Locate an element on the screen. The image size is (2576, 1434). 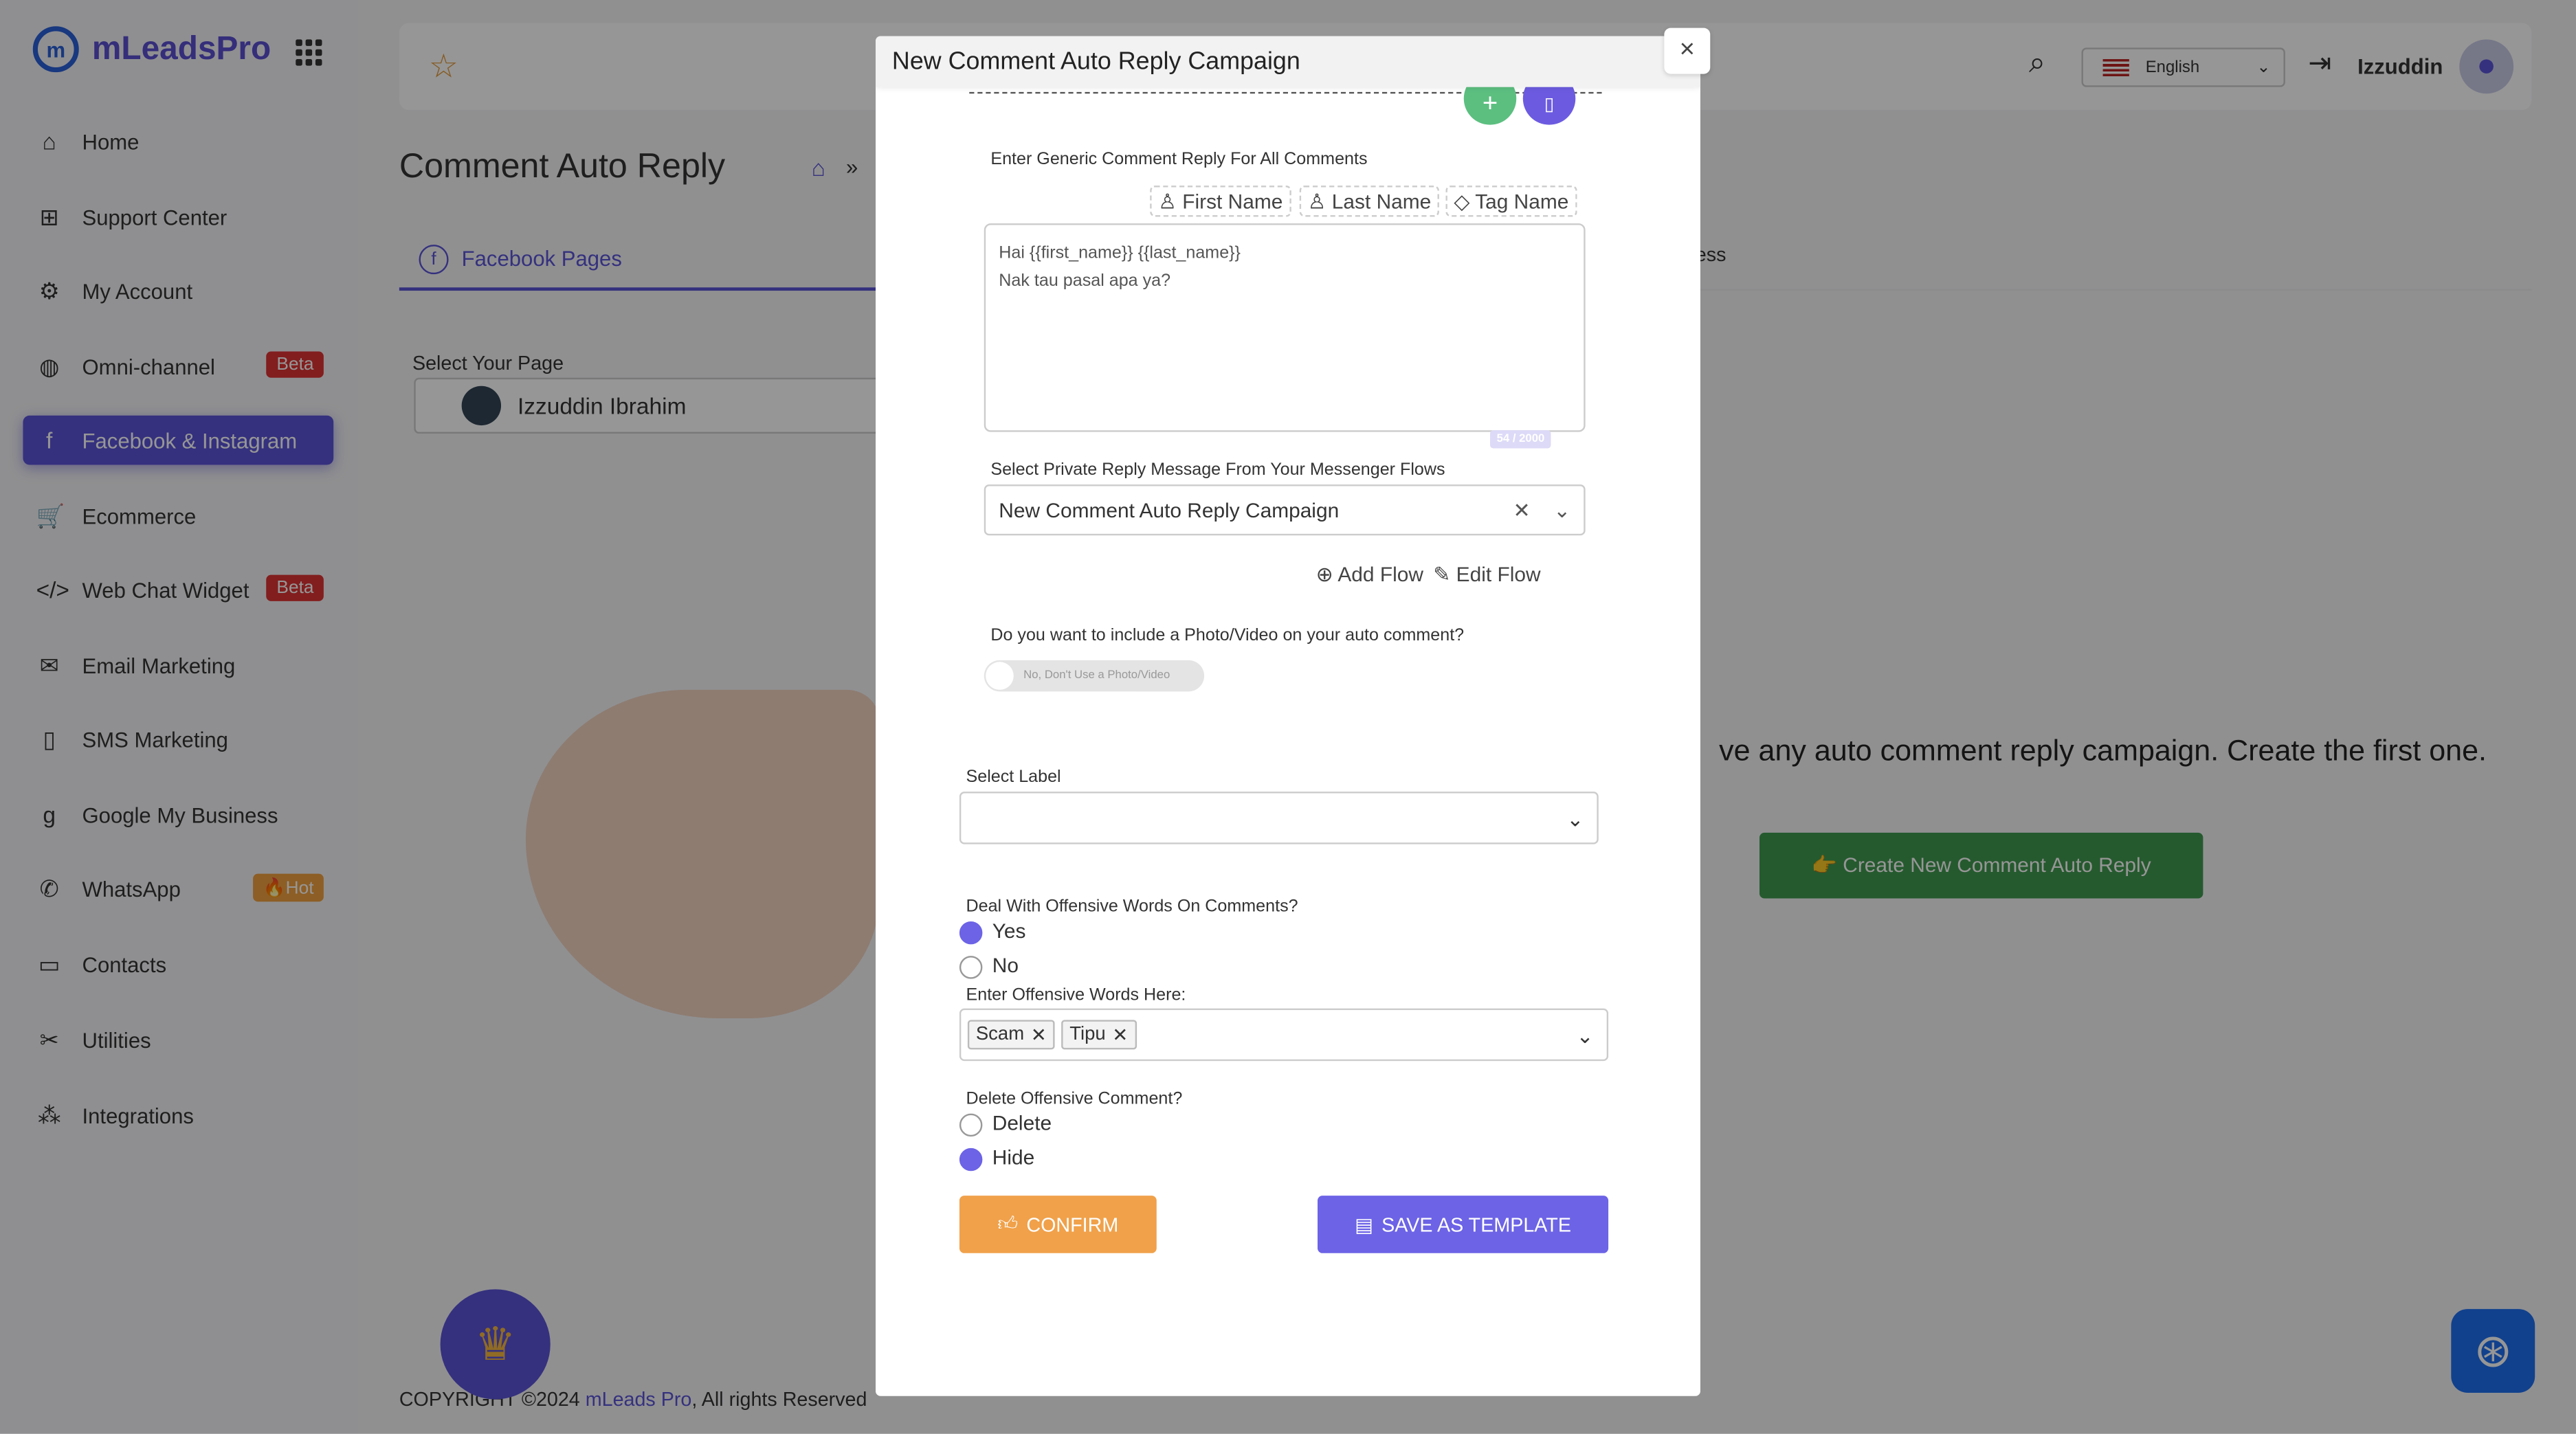
tag-label: Scam is located at coordinates (1000, 1035).